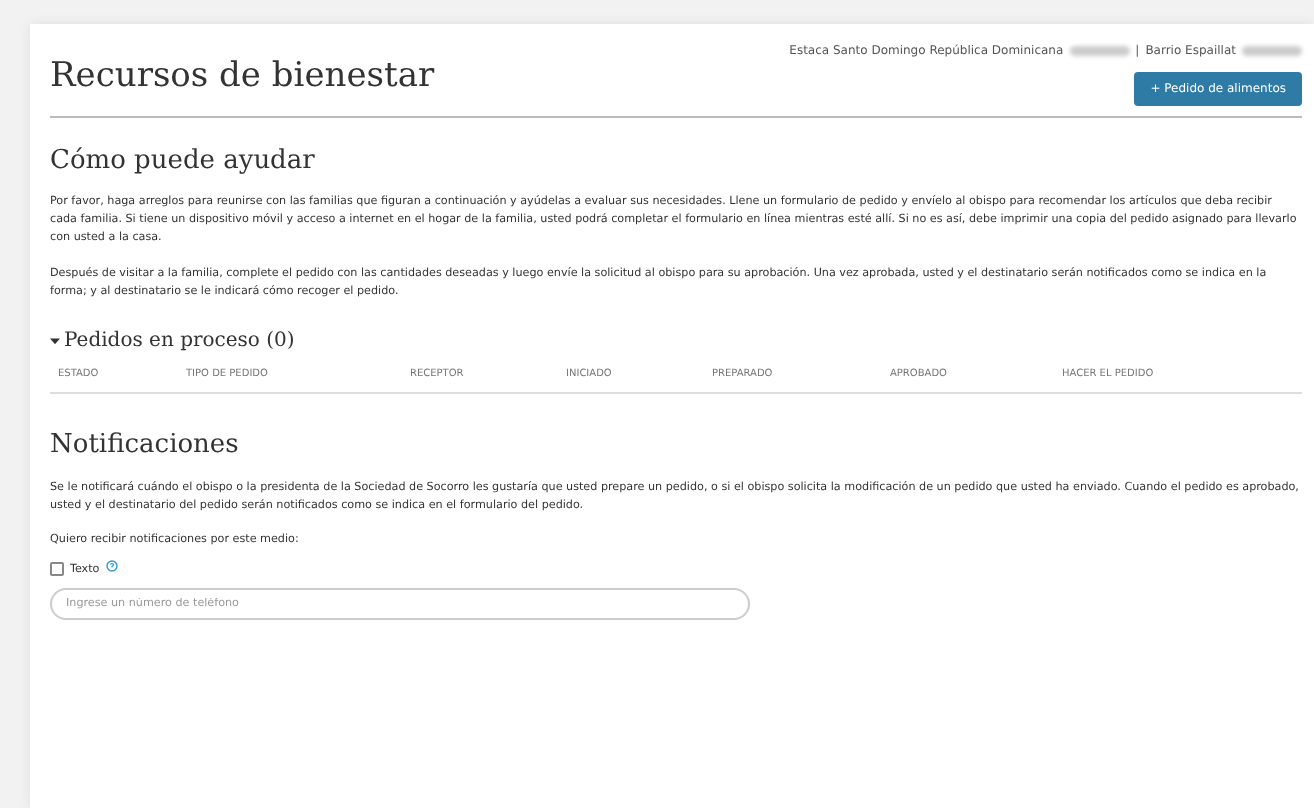  What do you see at coordinates (242, 76) in the screenshot?
I see `page-title: Recursos de bienestar` at bounding box center [242, 76].